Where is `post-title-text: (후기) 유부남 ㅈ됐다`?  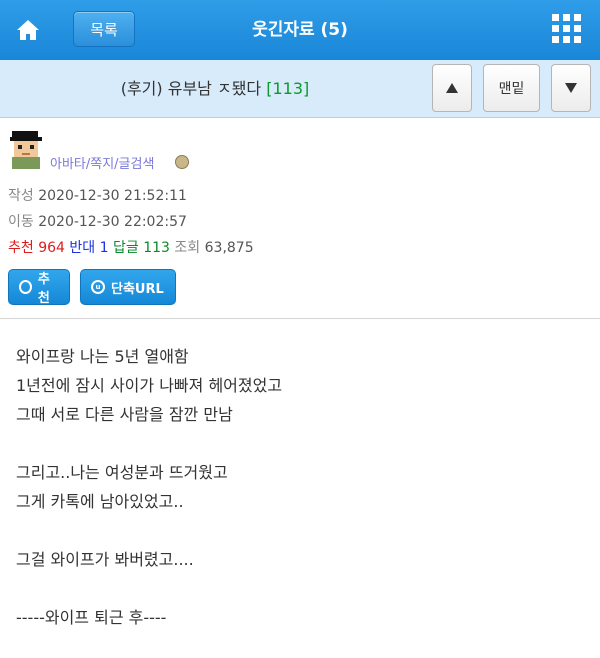 post-title-text: (후기) 유부남 ㅈ됐다 is located at coordinates (191, 88).